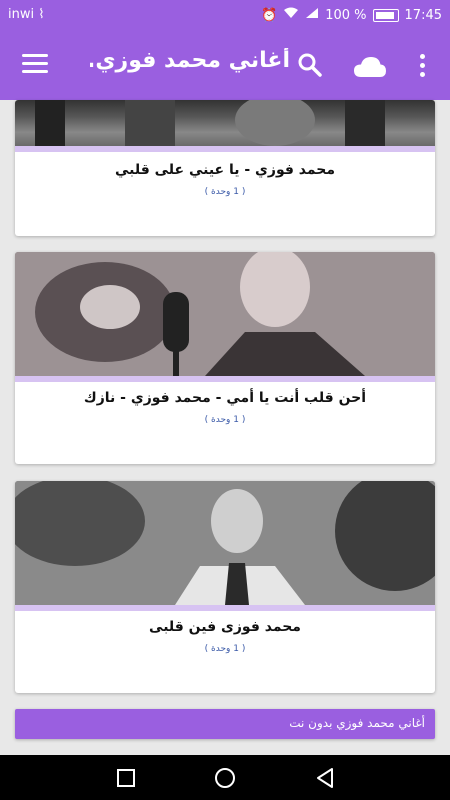  Describe the element at coordinates (325, 778) in the screenshot. I see `back-icon` at that location.